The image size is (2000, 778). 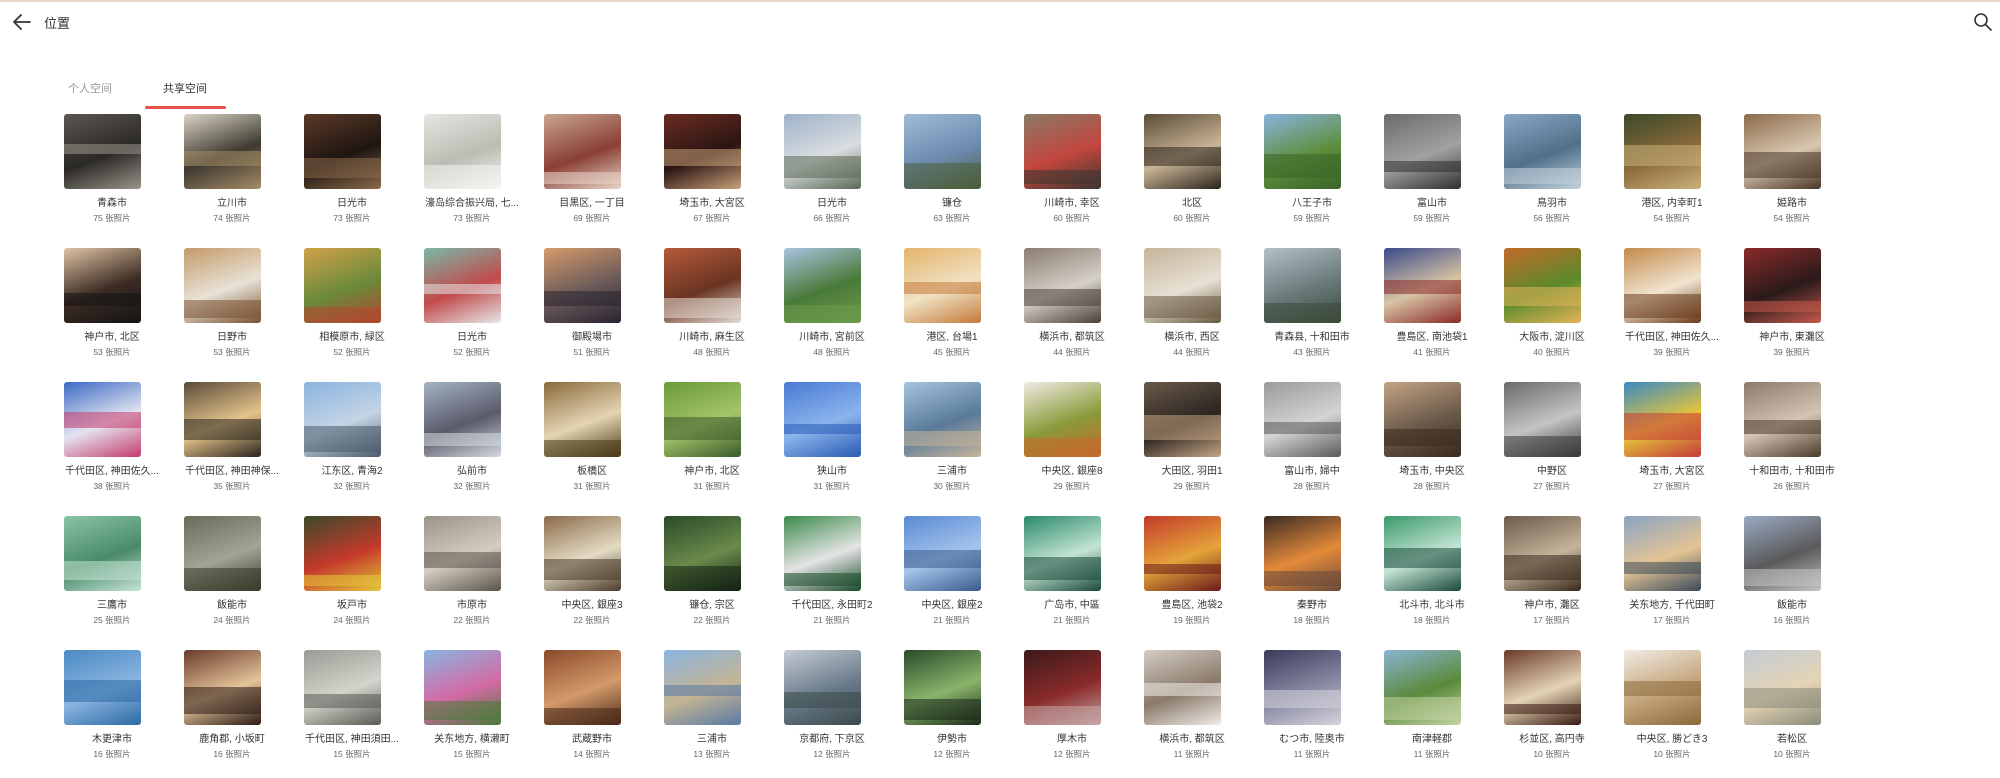 I want to click on location-card: 南津軽郡 11 张照片, so click(x=1432, y=714).